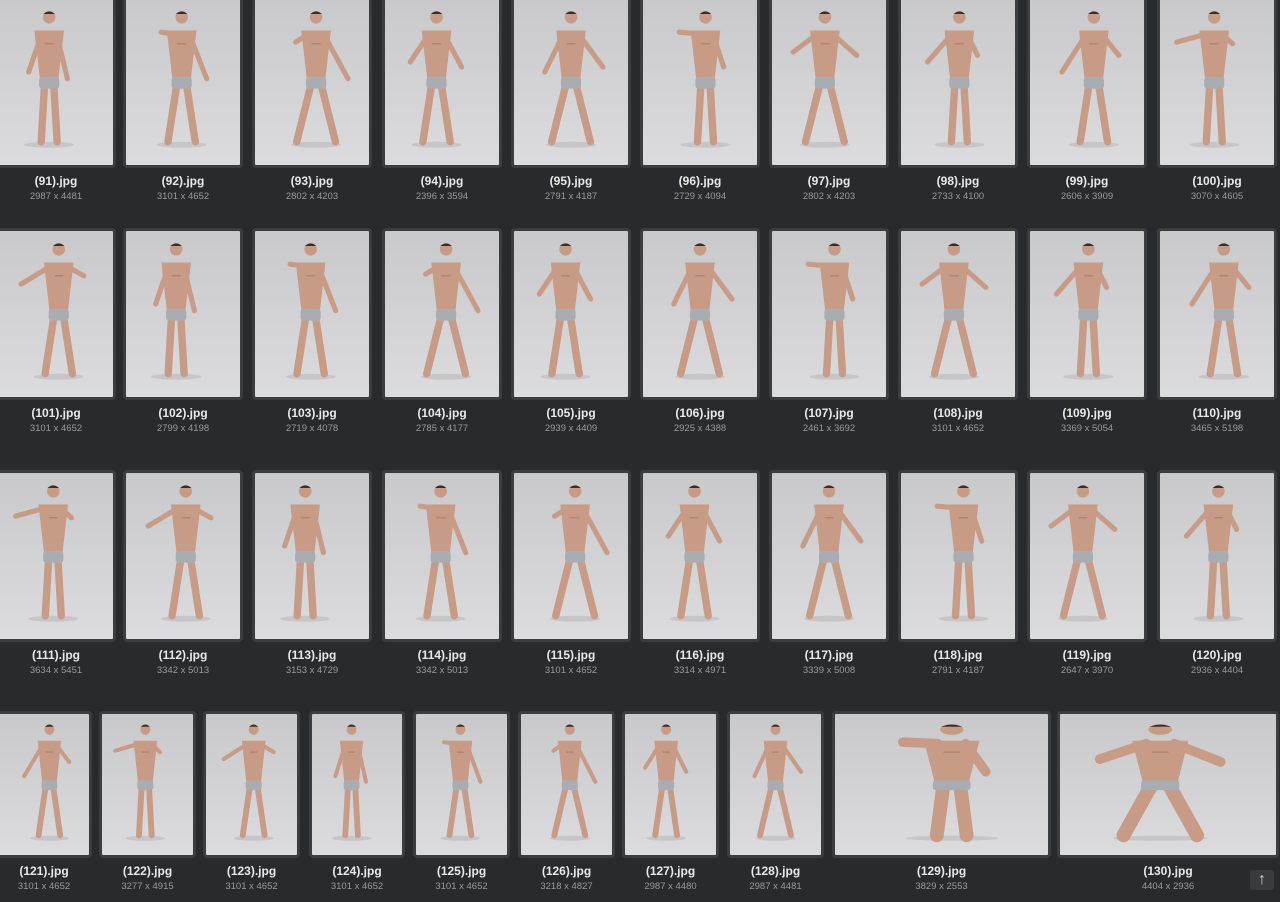 Image resolution: width=1280 pixels, height=902 pixels. I want to click on thumbnail-tile: (112).jpg 3342 x 5013, so click(183, 578).